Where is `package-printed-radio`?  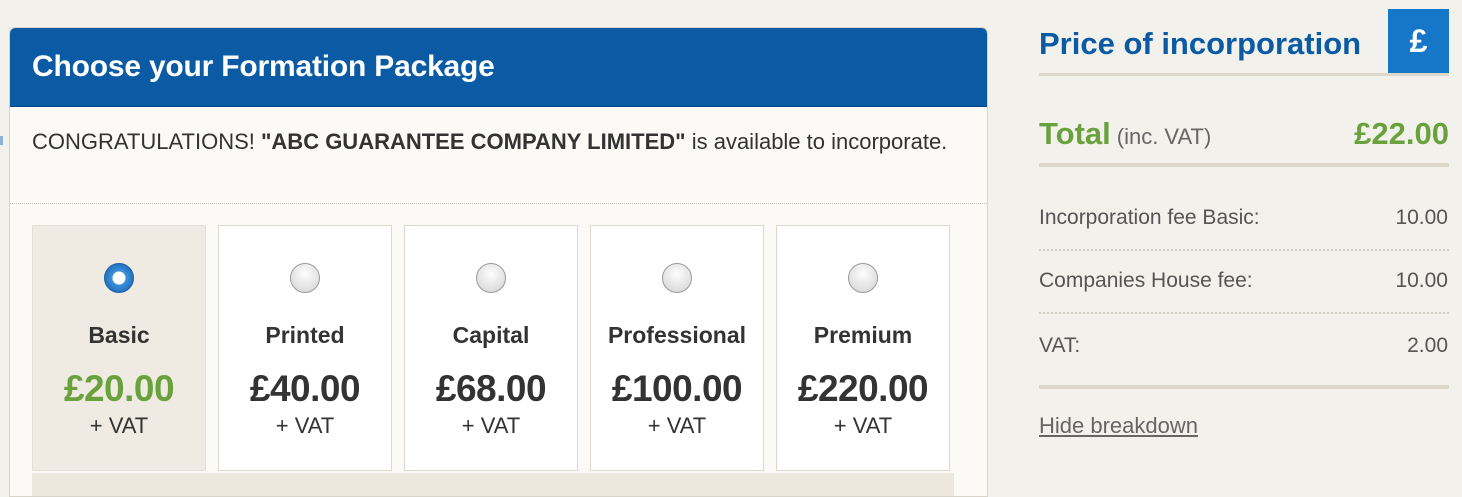 package-printed-radio is located at coordinates (305, 278).